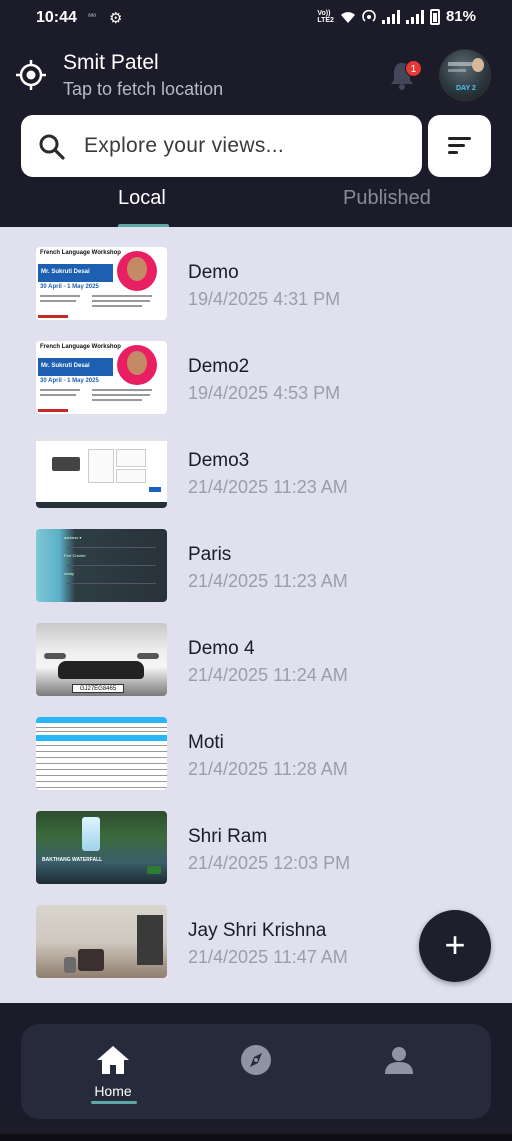  Describe the element at coordinates (369, 15) in the screenshot. I see `hotspot-icon` at that location.